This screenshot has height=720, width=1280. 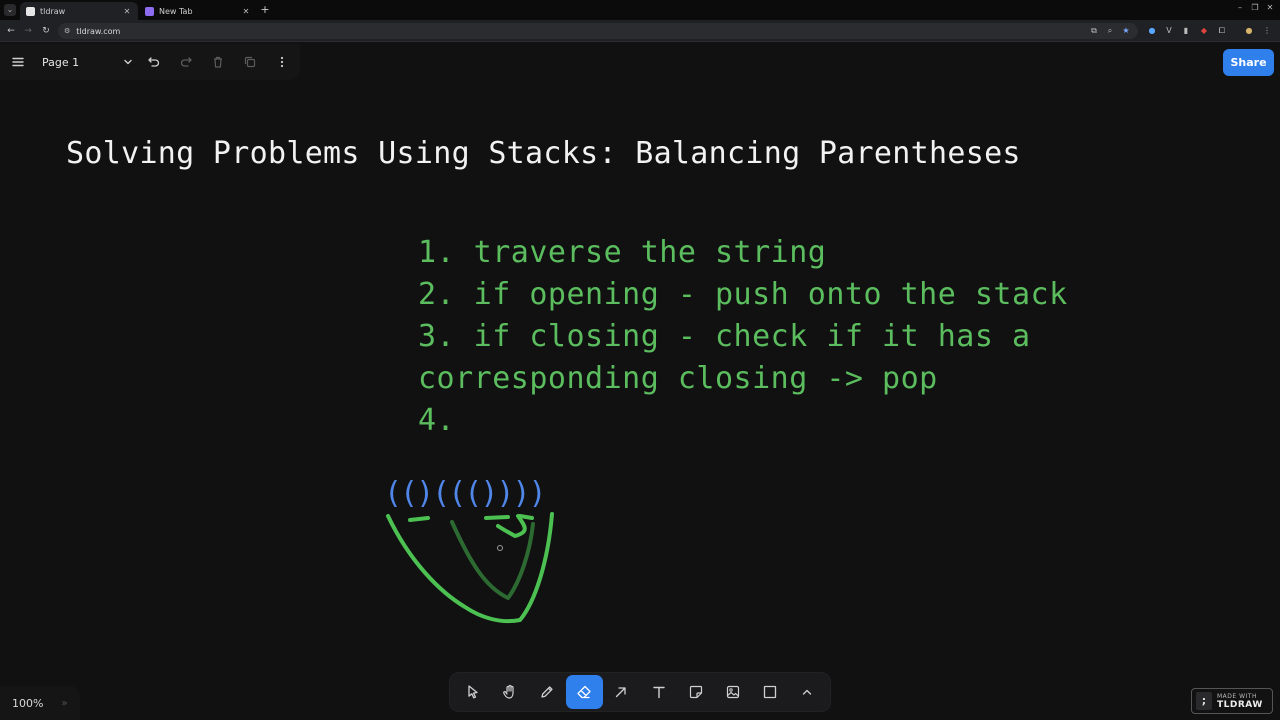 What do you see at coordinates (1240, 7) in the screenshot?
I see `minimize-window-icon: –` at bounding box center [1240, 7].